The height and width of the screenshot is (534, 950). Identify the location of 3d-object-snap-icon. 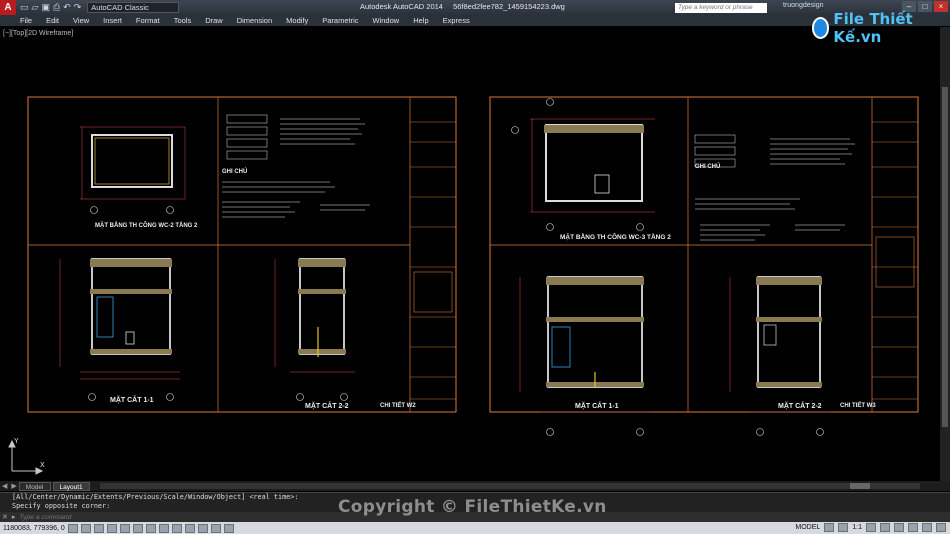
(138, 528).